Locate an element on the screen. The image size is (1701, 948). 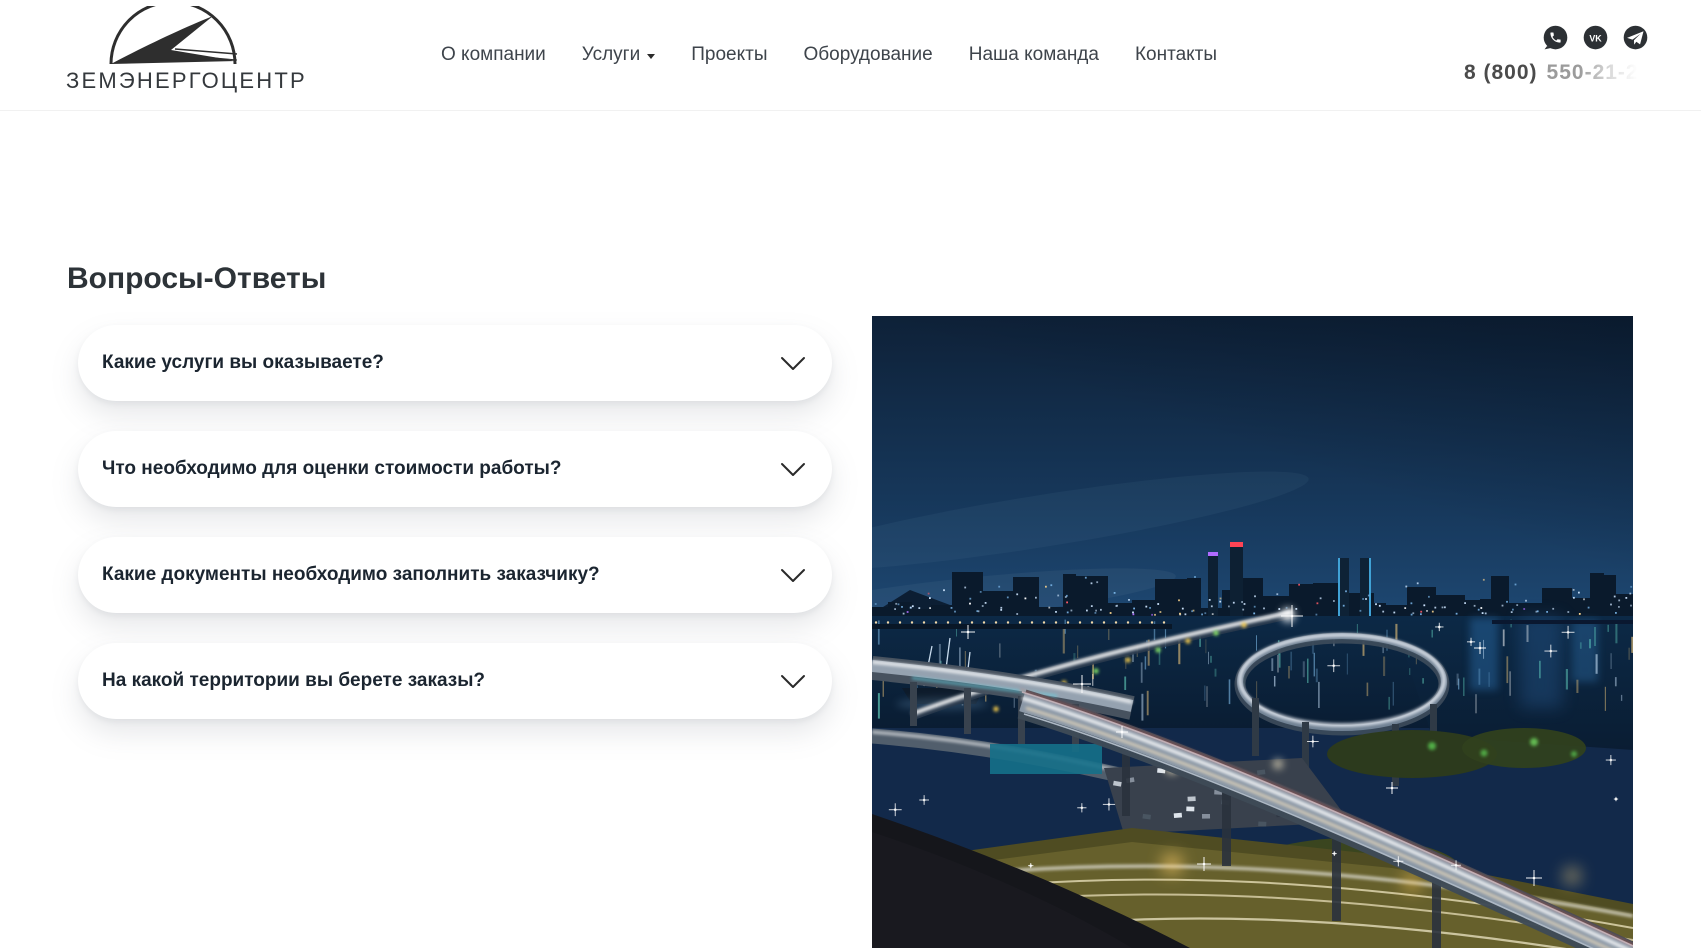
faq-question: Какие услуги вы оказываете? is located at coordinates (243, 362).